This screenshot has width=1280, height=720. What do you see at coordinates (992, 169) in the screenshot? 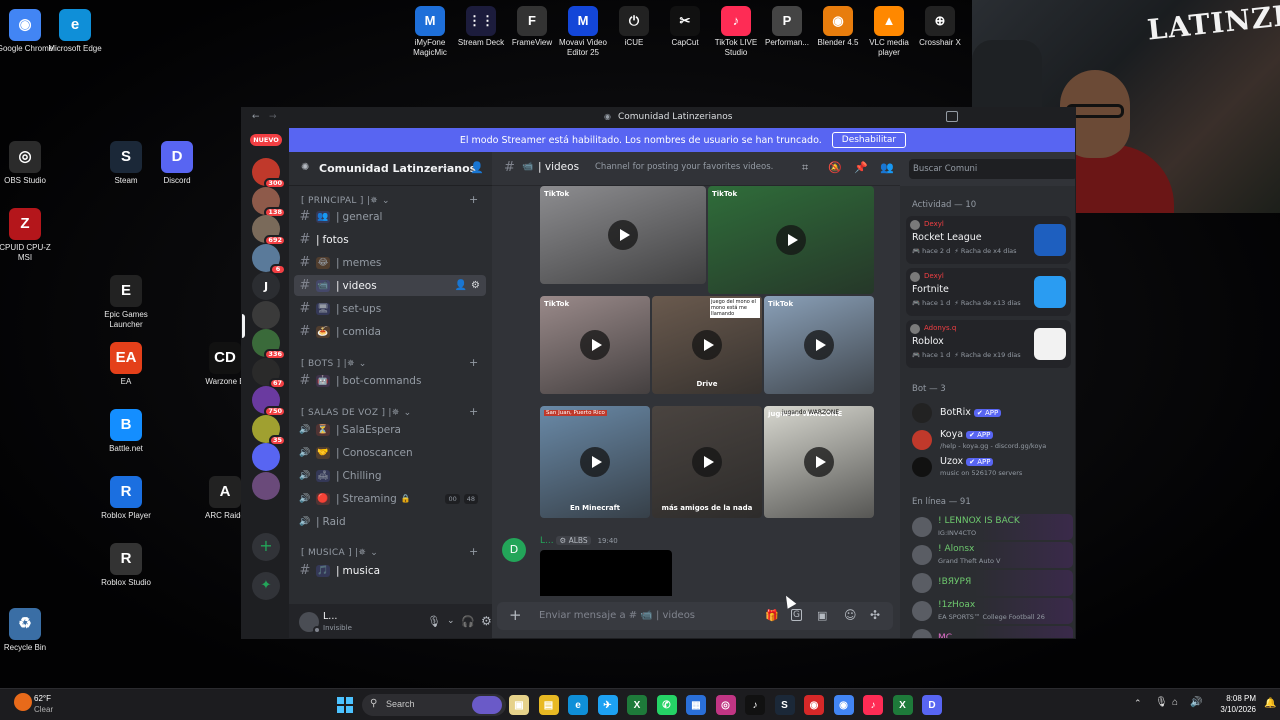
I see `search-input: Buscar Comuni` at bounding box center [992, 169].